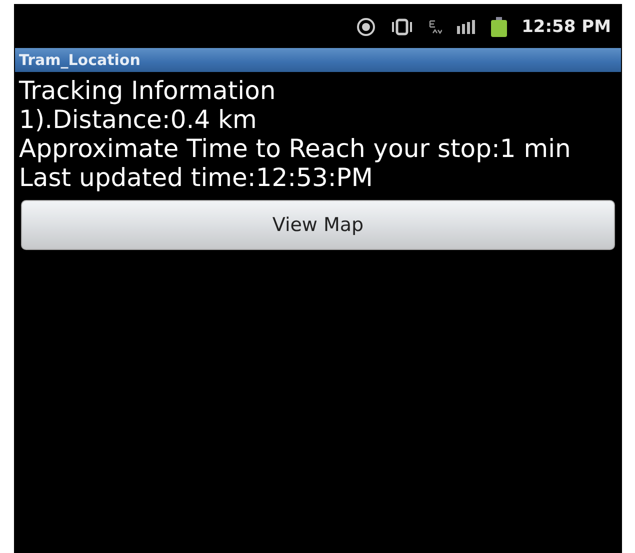 This screenshot has height=553, width=635. I want to click on view-map-button: View Map, so click(318, 225).